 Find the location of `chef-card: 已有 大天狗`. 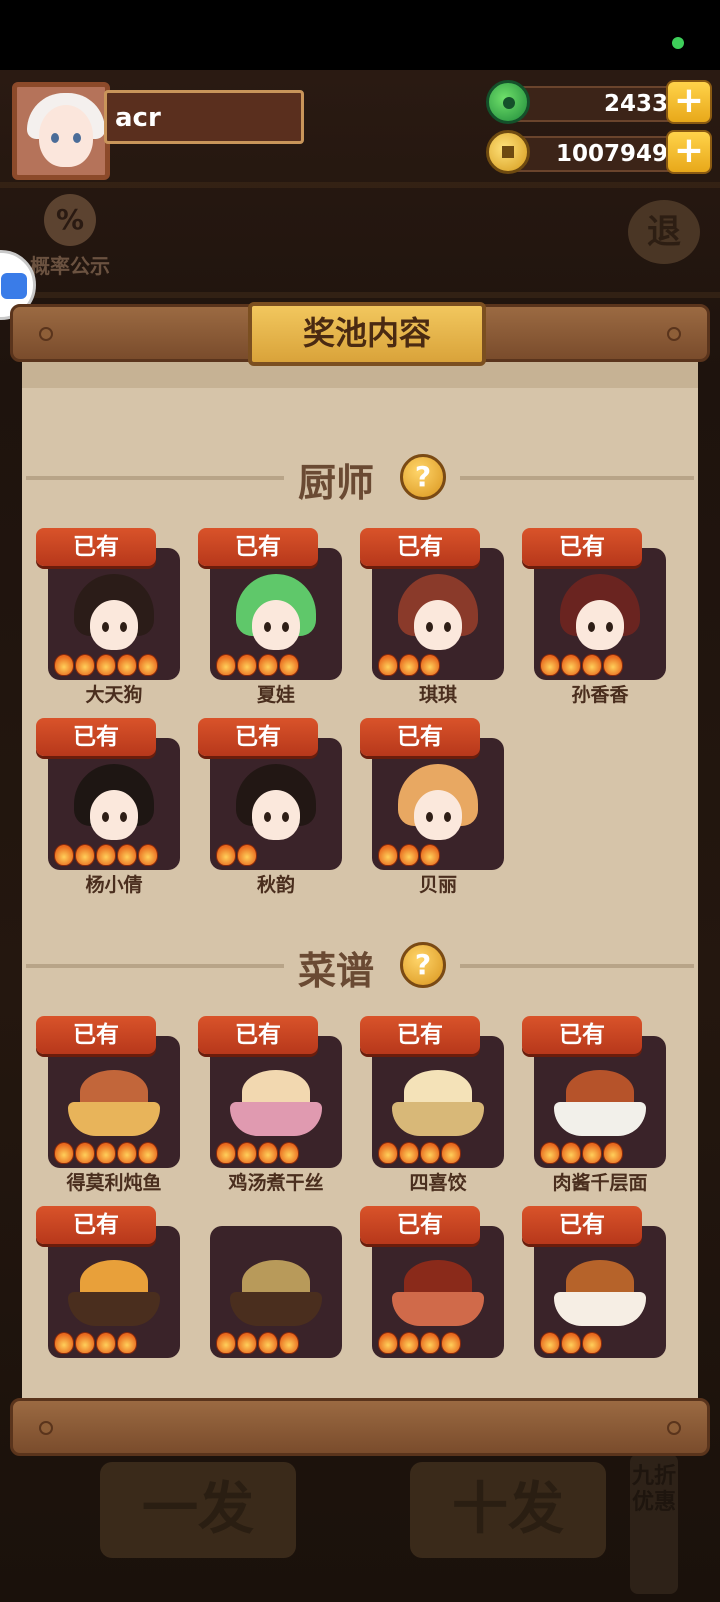

chef-card: 已有 大天狗 is located at coordinates (108, 617).